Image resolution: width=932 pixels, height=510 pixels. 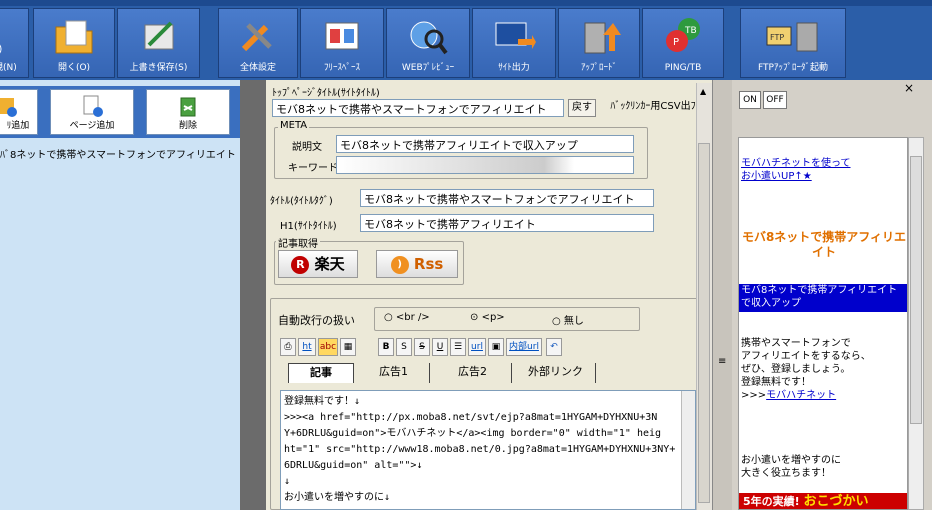 I want to click on preview-body-line: 登録無料です！, so click(x=776, y=382).